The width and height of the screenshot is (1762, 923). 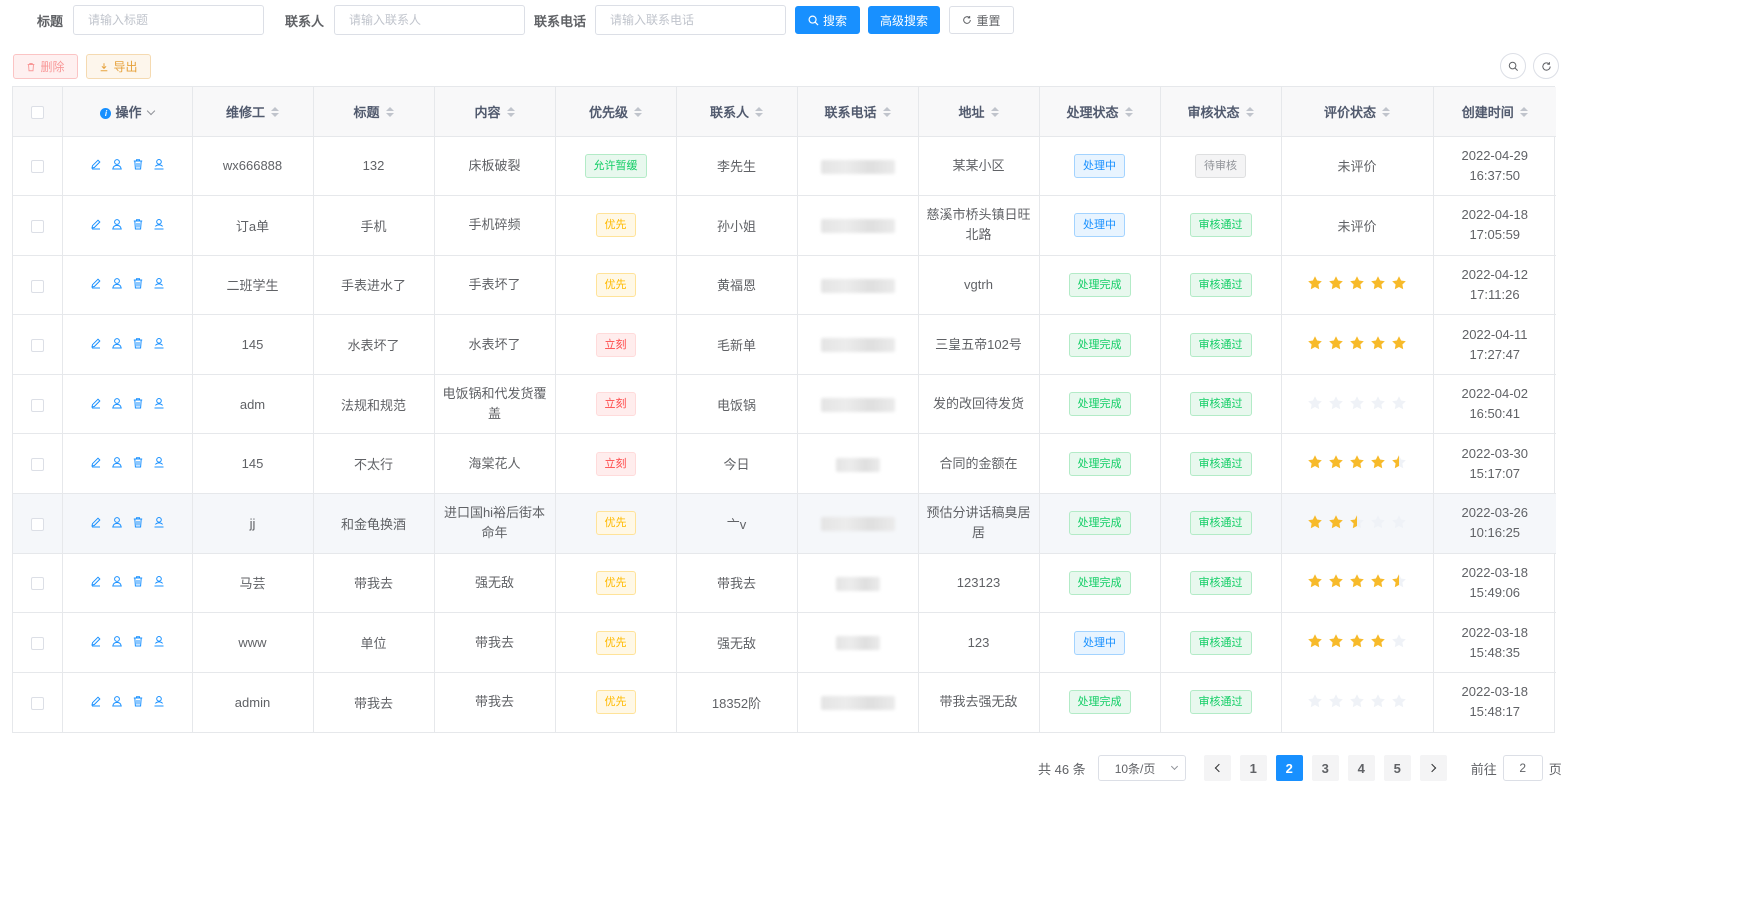 What do you see at coordinates (1100, 112) in the screenshot?
I see `header-status: 处理状态` at bounding box center [1100, 112].